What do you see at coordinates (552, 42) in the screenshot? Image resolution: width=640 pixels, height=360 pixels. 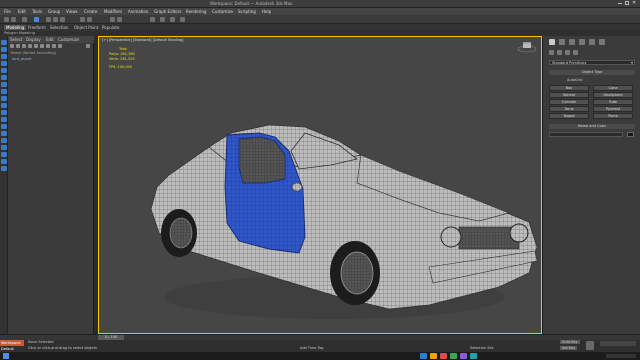 I see `create-tab-icon` at bounding box center [552, 42].